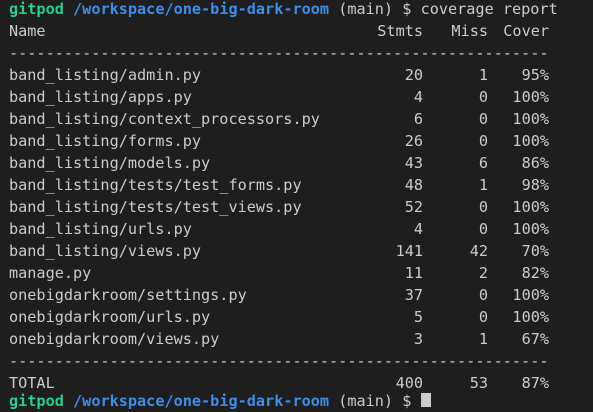 The height and width of the screenshot is (412, 593). What do you see at coordinates (36, 401) in the screenshot?
I see `next-prompt-user: gitpod` at bounding box center [36, 401].